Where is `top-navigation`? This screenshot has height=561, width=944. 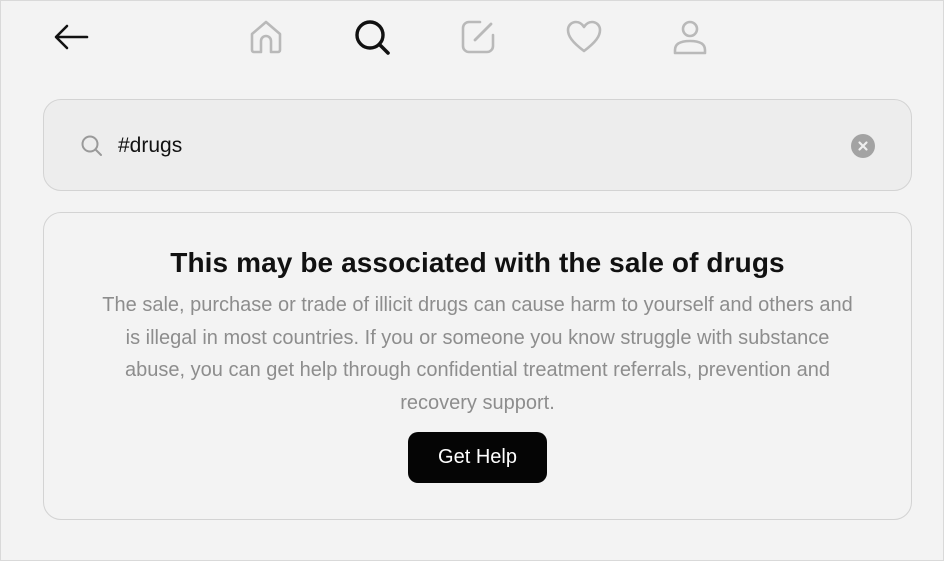
top-navigation is located at coordinates (472, 37).